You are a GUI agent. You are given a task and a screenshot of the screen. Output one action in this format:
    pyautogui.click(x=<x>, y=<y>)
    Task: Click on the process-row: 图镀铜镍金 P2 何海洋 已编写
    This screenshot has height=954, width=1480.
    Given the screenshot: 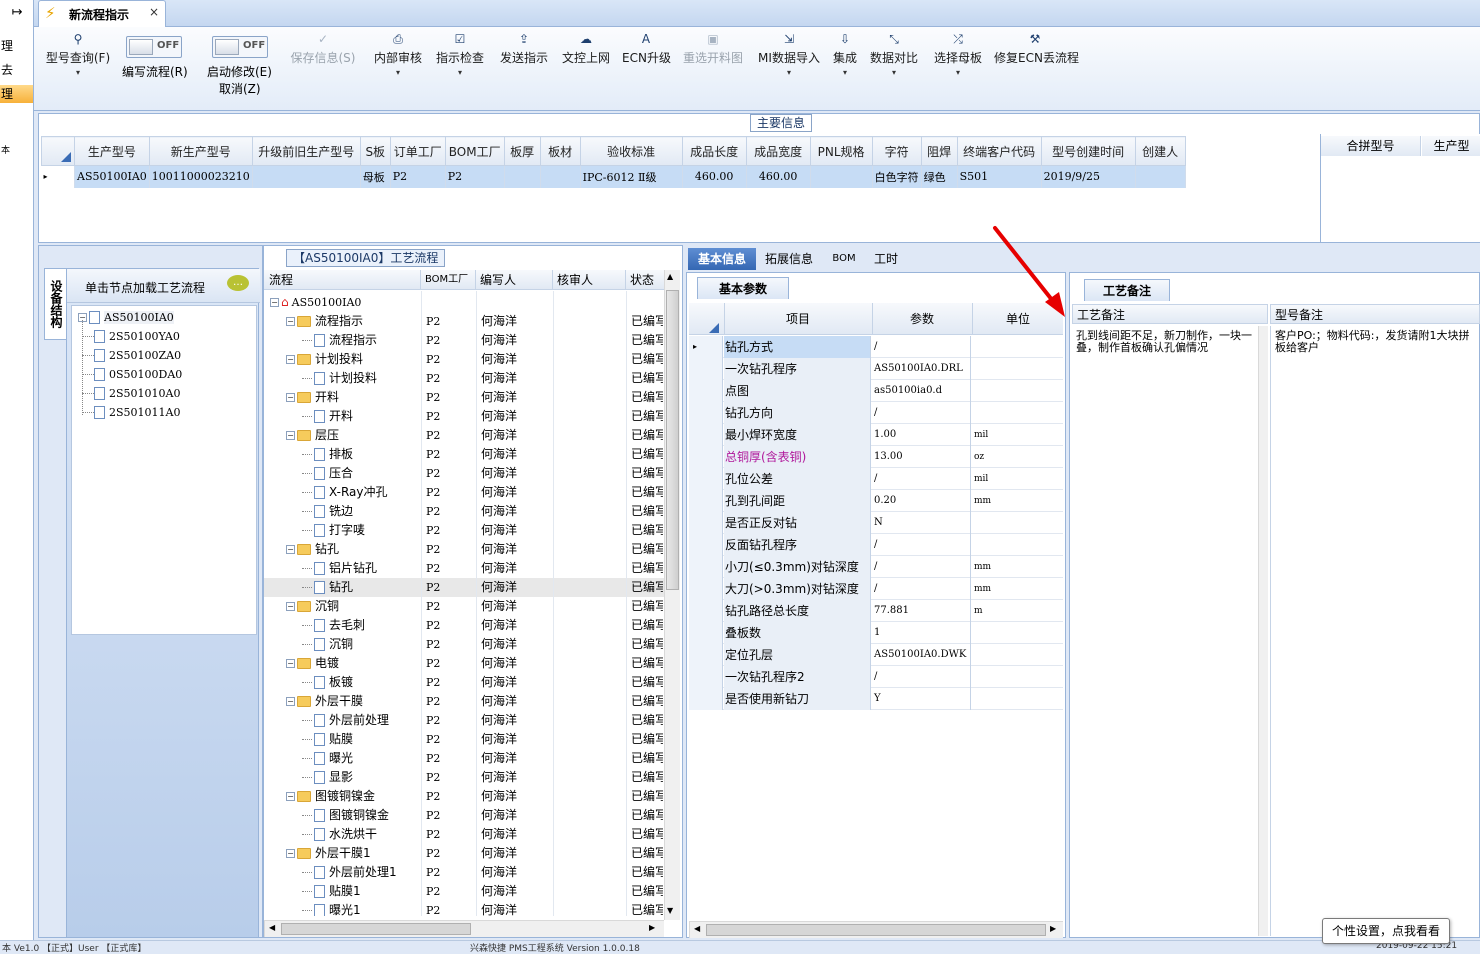 What is the action you would take?
    pyautogui.click(x=464, y=815)
    